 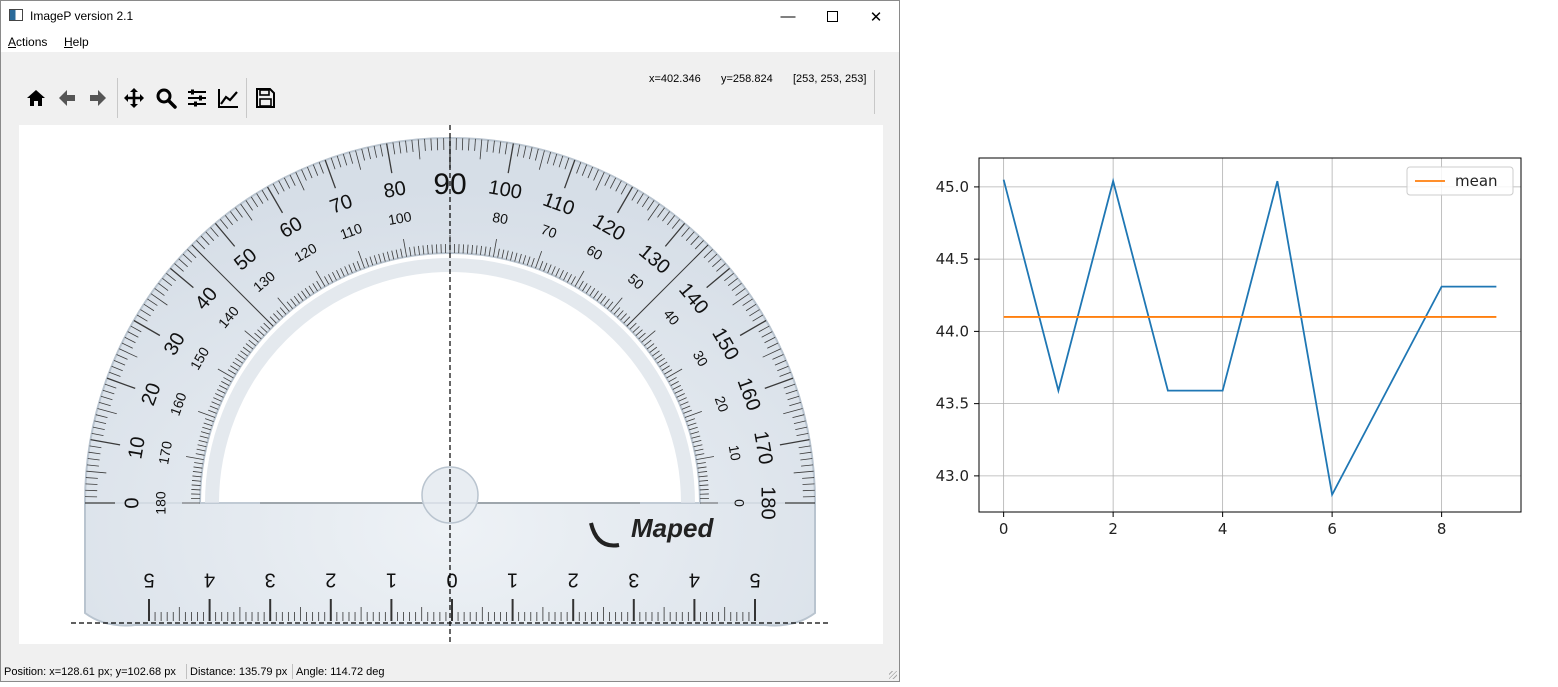 I want to click on title-bar: ImageP version 2.1 — ✕, so click(x=450, y=16).